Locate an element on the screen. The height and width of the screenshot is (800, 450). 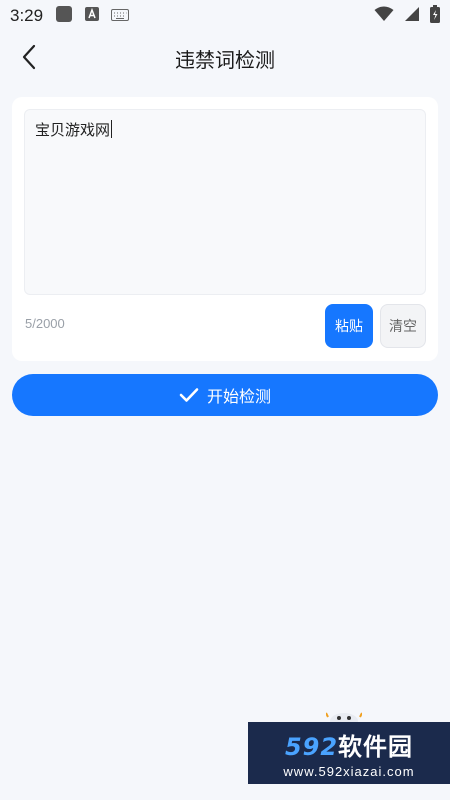
start-detect-label: 开始检测 is located at coordinates (238, 396).